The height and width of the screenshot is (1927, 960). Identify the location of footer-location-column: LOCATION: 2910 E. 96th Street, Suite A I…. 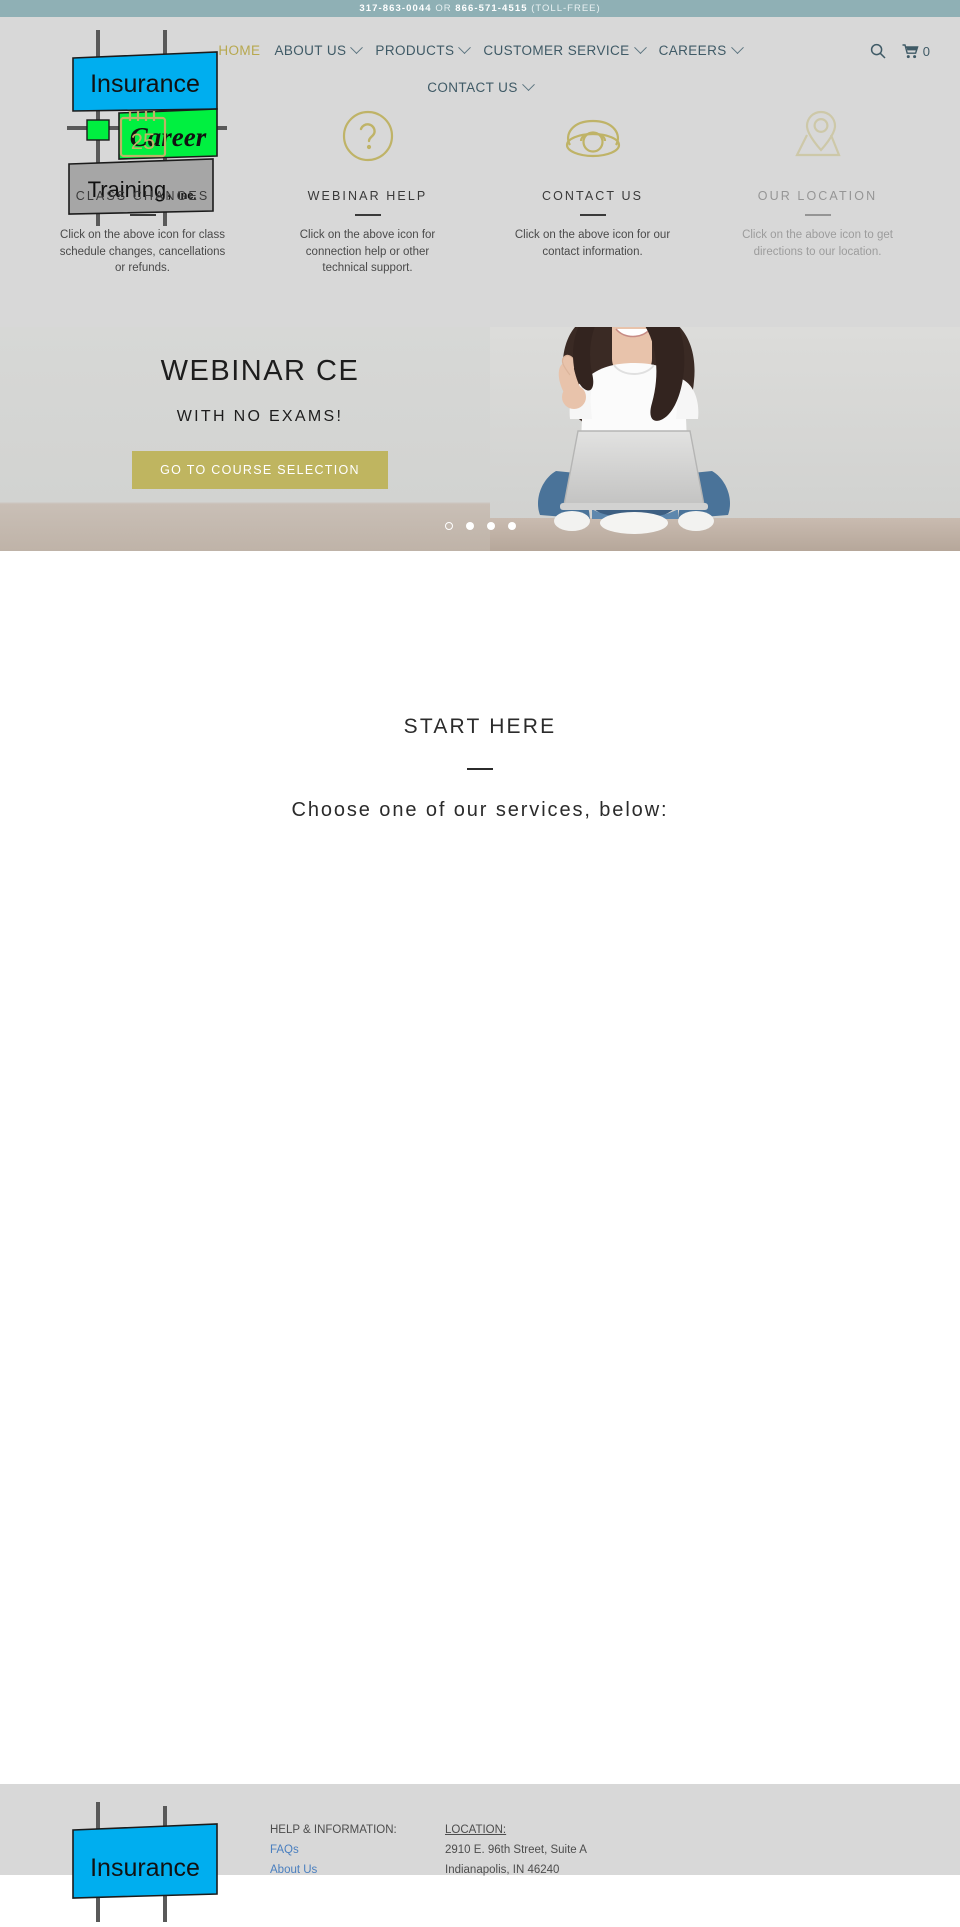
(516, 1839).